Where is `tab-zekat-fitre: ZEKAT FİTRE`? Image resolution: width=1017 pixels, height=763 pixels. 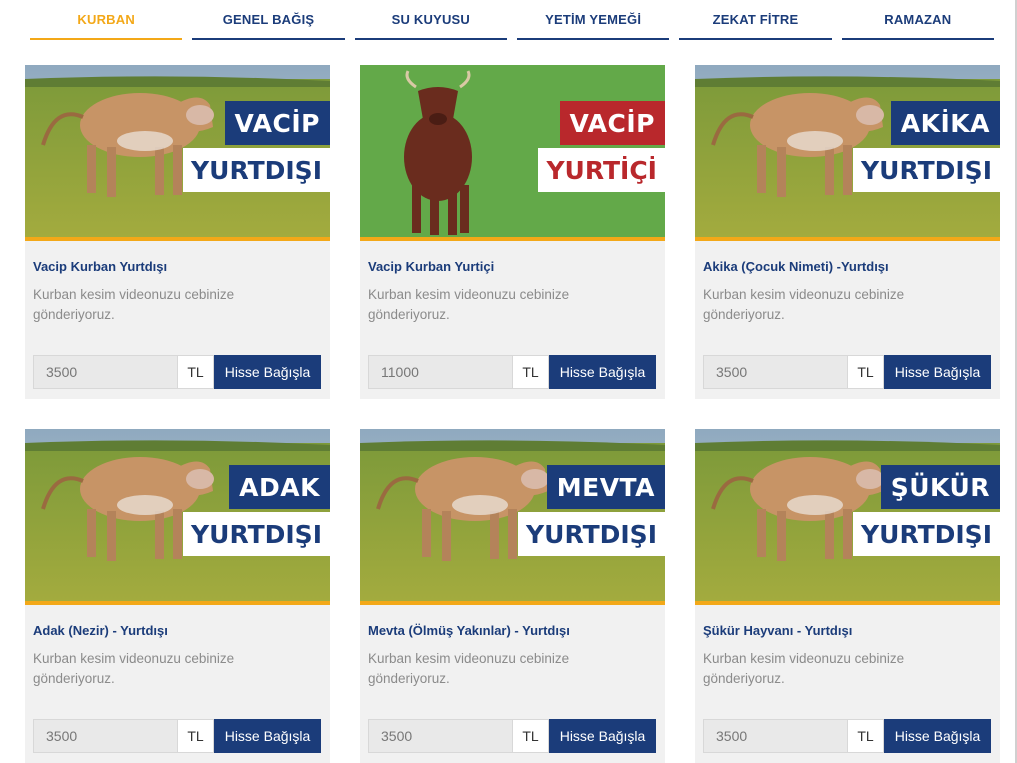 tab-zekat-fitre: ZEKAT FİTRE is located at coordinates (755, 20).